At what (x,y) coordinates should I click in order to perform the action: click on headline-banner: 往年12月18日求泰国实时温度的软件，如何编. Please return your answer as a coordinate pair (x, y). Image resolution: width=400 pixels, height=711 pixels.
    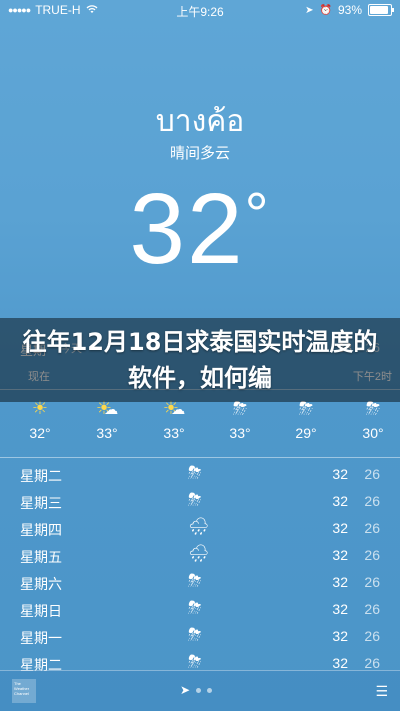
    Looking at the image, I should click on (200, 360).